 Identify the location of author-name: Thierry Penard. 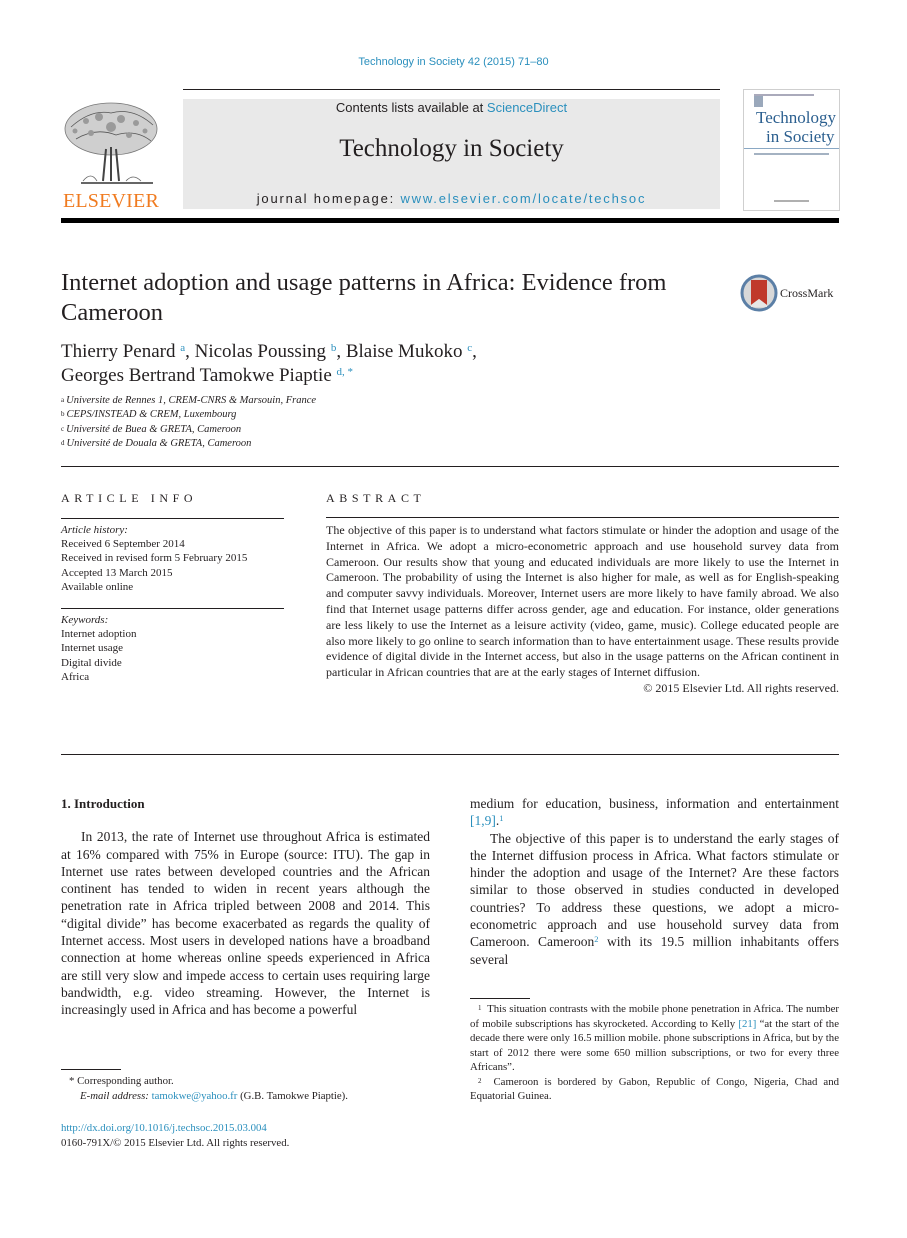
(118, 351).